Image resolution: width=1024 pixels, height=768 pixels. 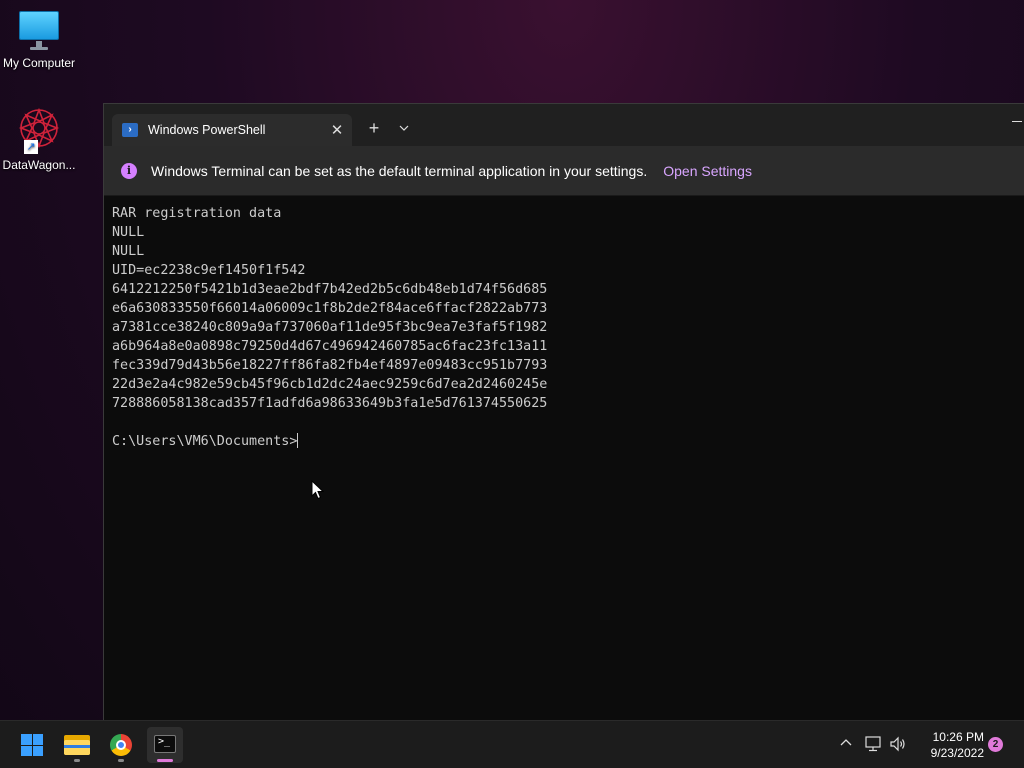 I want to click on taskbar: 10:26 PM 9/23/2022 2, so click(x=512, y=744).